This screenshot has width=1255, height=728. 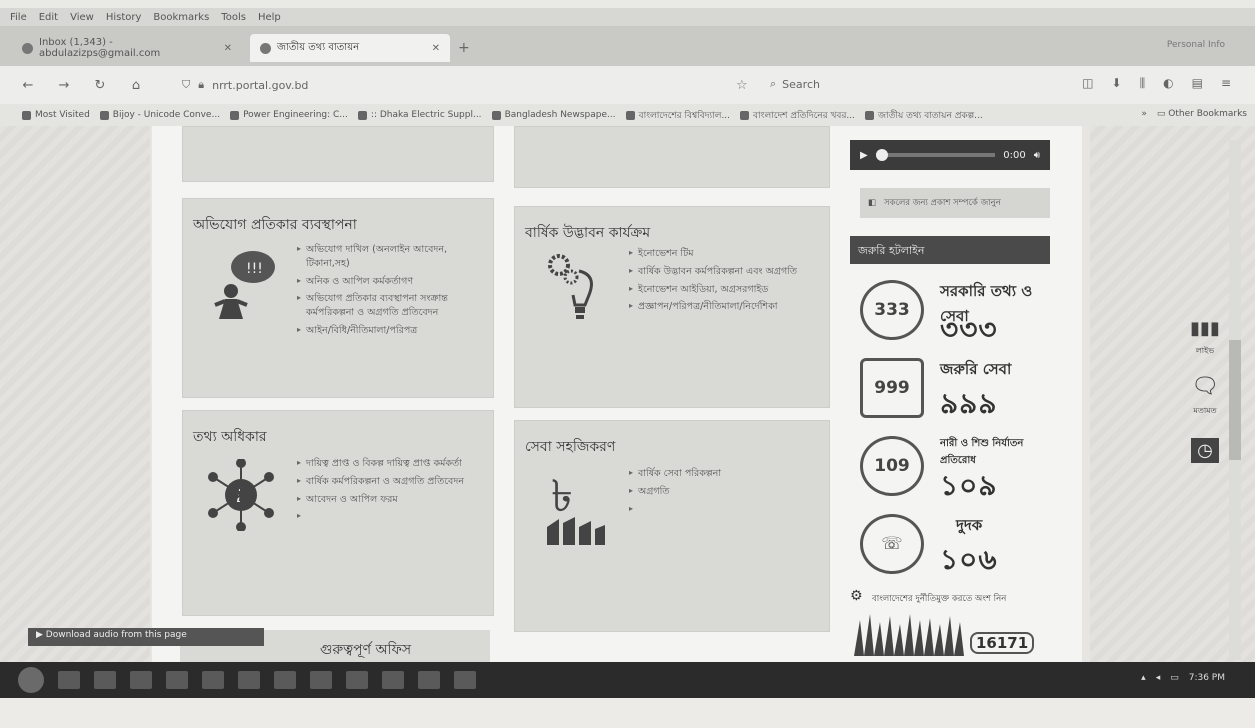 I want to click on shield-icon: ⛉, so click(x=186, y=84).